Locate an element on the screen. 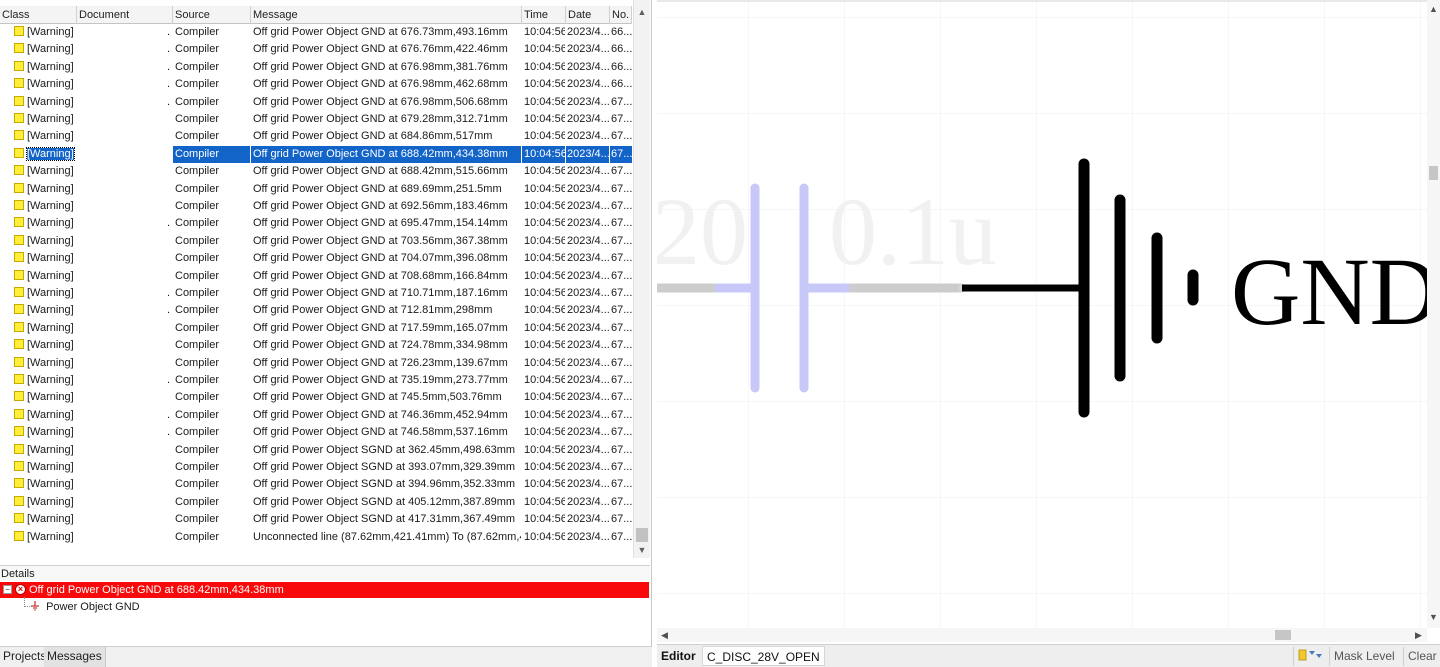 The width and height of the screenshot is (1440, 667). gnd-power-label: GND is located at coordinates (1329, 291).